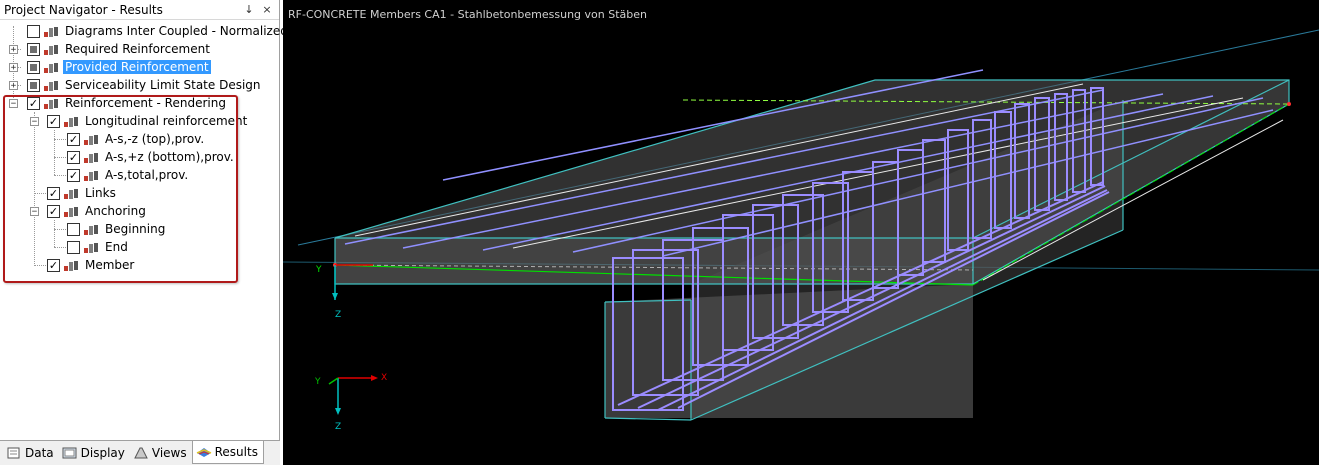 The width and height of the screenshot is (1319, 465). I want to click on views-icon, so click(141, 453).